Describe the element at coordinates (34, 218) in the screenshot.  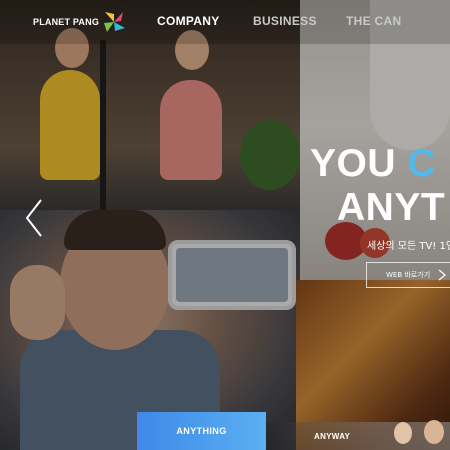
I see `chevron-left-icon` at that location.